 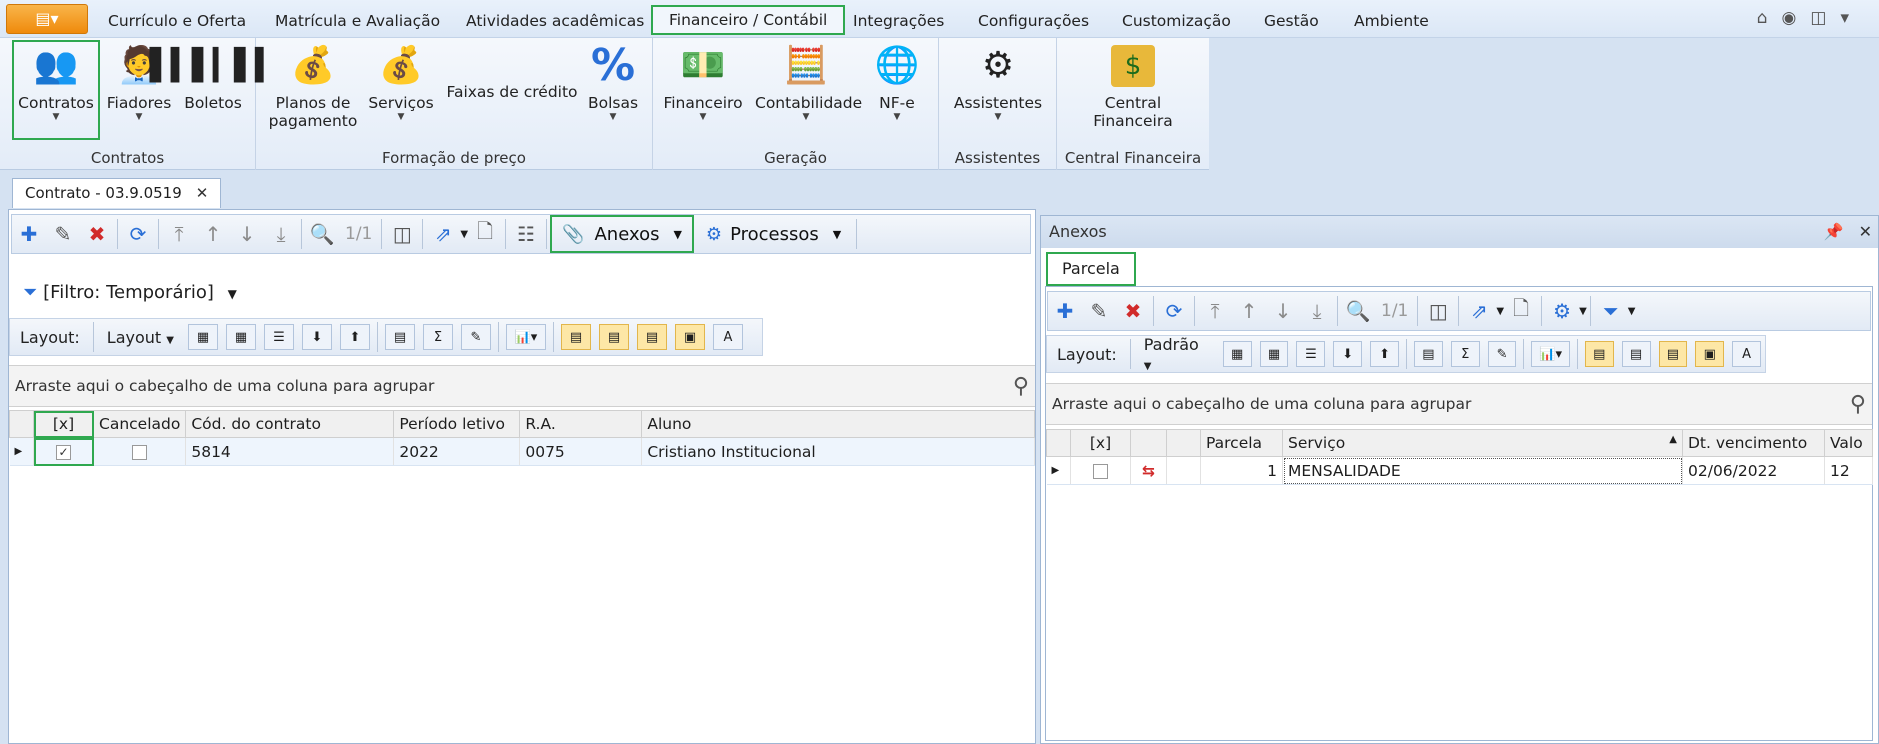 I want to click on gear-icon: ⚙, so click(x=1562, y=311).